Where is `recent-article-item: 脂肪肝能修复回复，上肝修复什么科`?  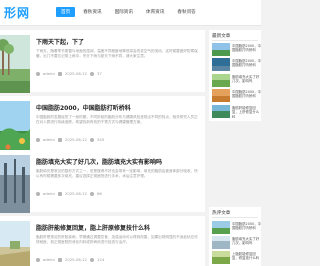
recent-article-item: 脂肪肝能修复回复，上肝修复什么科 is located at coordinates (236, 112).